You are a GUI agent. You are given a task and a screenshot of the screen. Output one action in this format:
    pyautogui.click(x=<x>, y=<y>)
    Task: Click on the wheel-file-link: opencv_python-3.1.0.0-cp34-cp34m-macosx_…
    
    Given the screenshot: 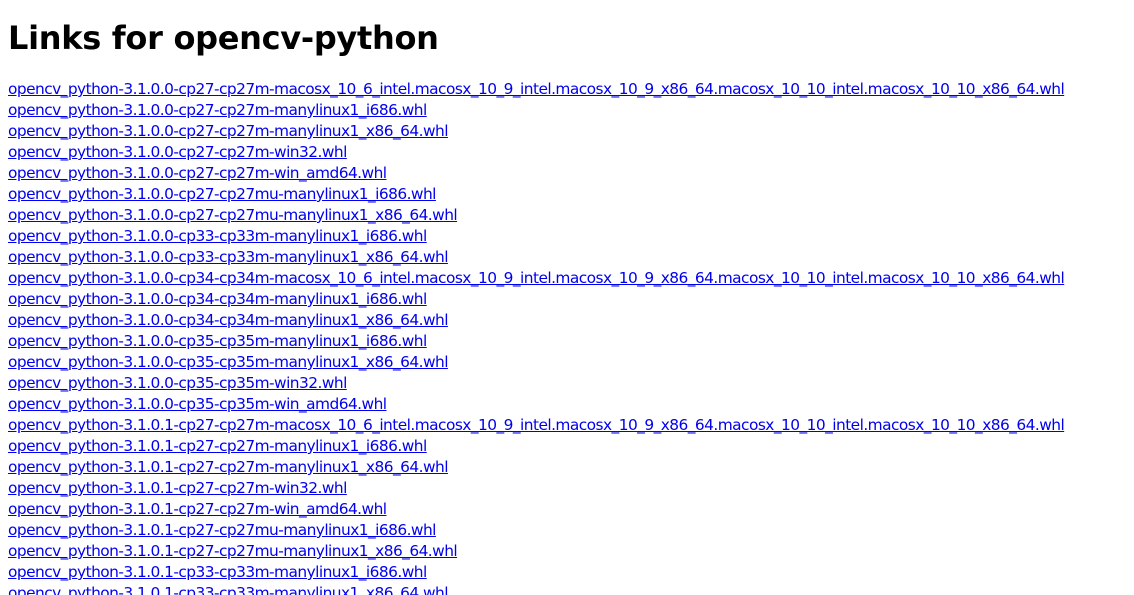 What is the action you would take?
    pyautogui.click(x=536, y=278)
    